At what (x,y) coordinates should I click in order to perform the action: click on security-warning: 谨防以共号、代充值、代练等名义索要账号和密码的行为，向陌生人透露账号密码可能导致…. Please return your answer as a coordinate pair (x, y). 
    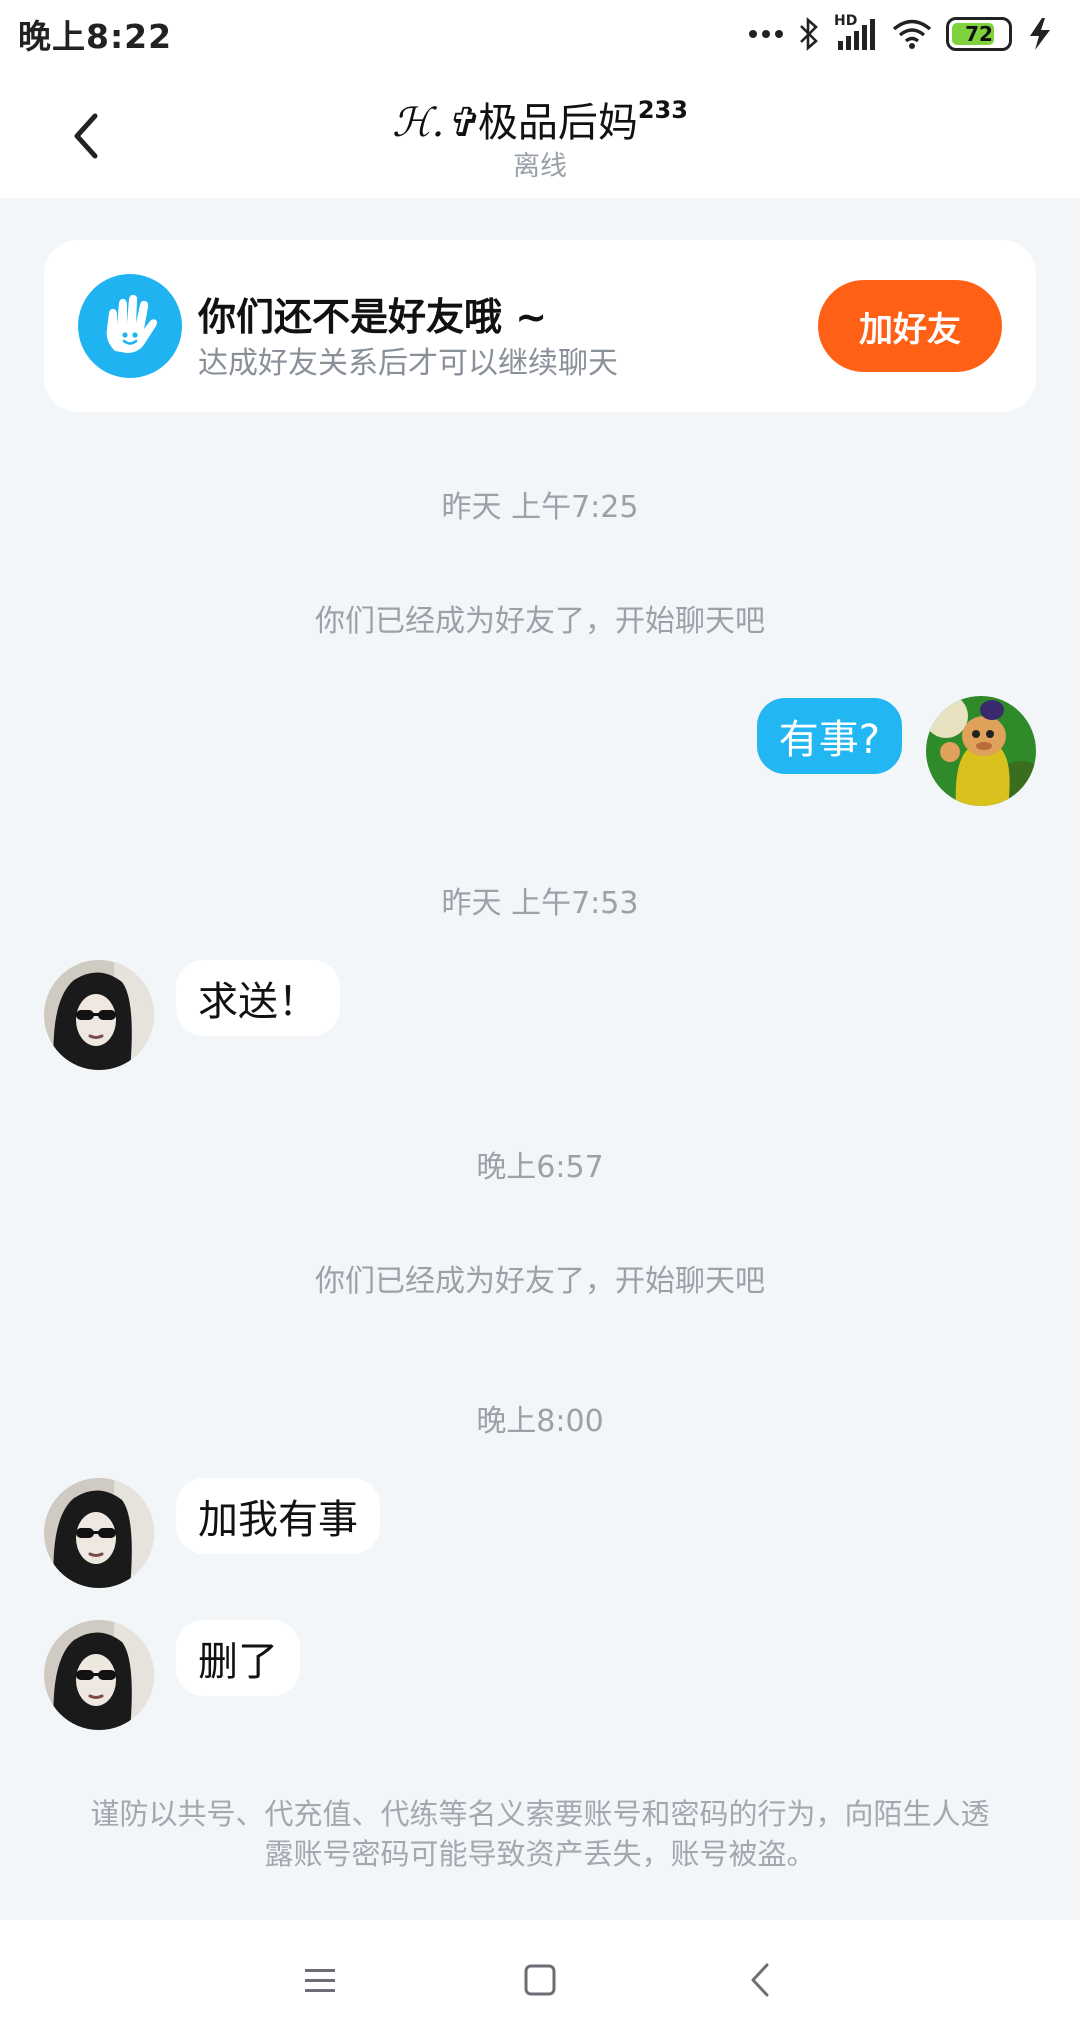
    Looking at the image, I should click on (540, 1834).